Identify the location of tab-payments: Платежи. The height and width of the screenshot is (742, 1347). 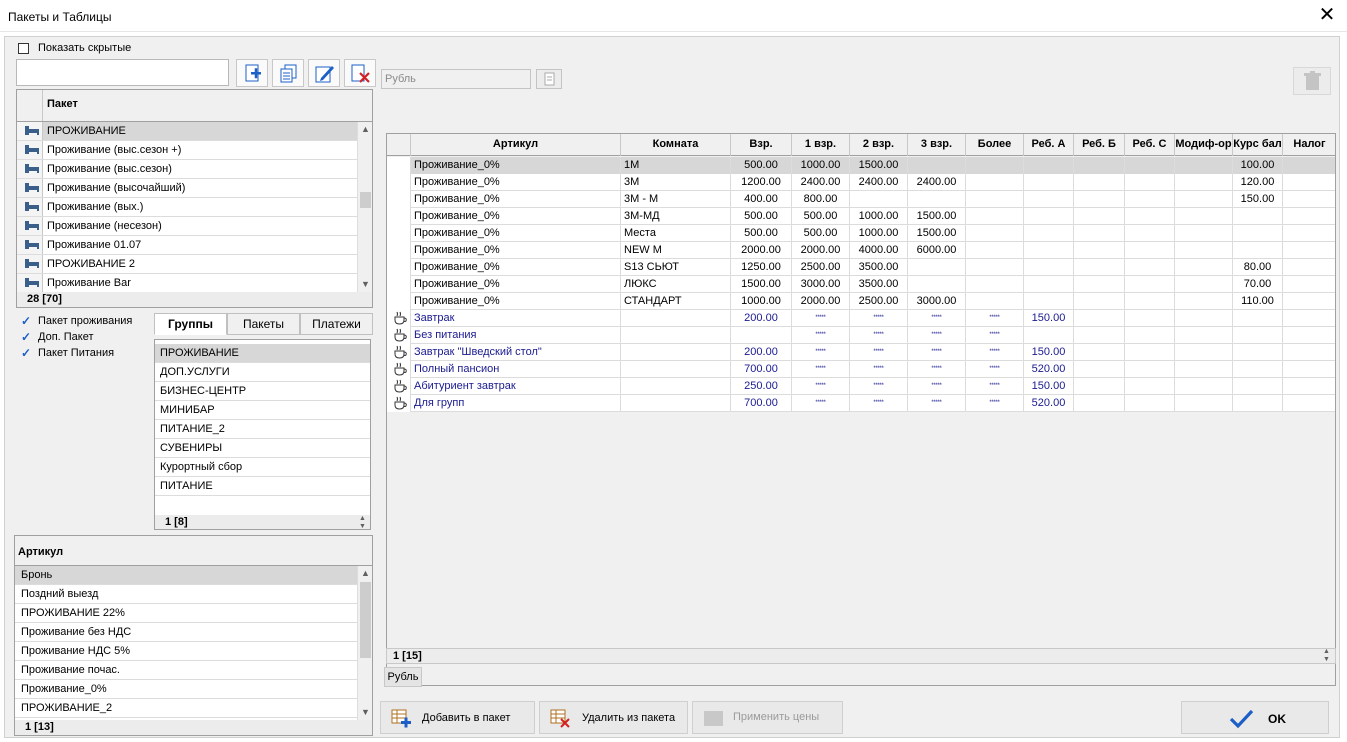
(336, 324).